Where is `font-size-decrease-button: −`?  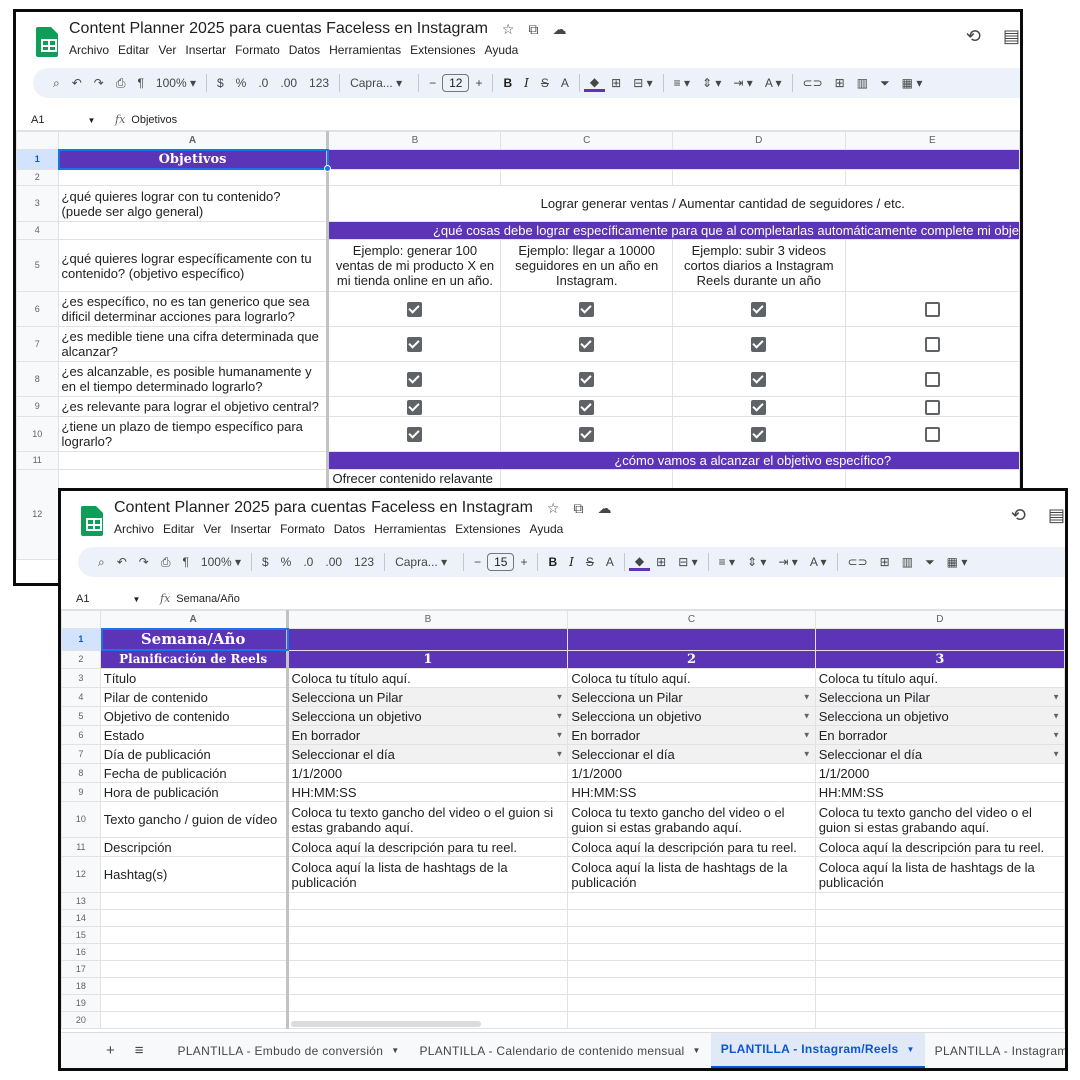 font-size-decrease-button: − is located at coordinates (432, 83).